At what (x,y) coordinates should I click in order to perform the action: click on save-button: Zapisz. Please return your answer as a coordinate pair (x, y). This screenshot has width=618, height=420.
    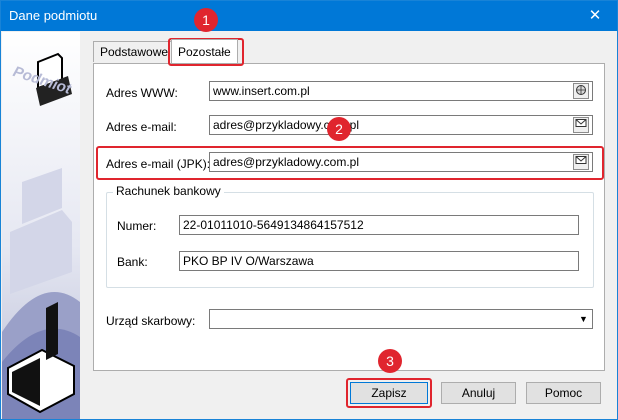
    Looking at the image, I should click on (389, 393).